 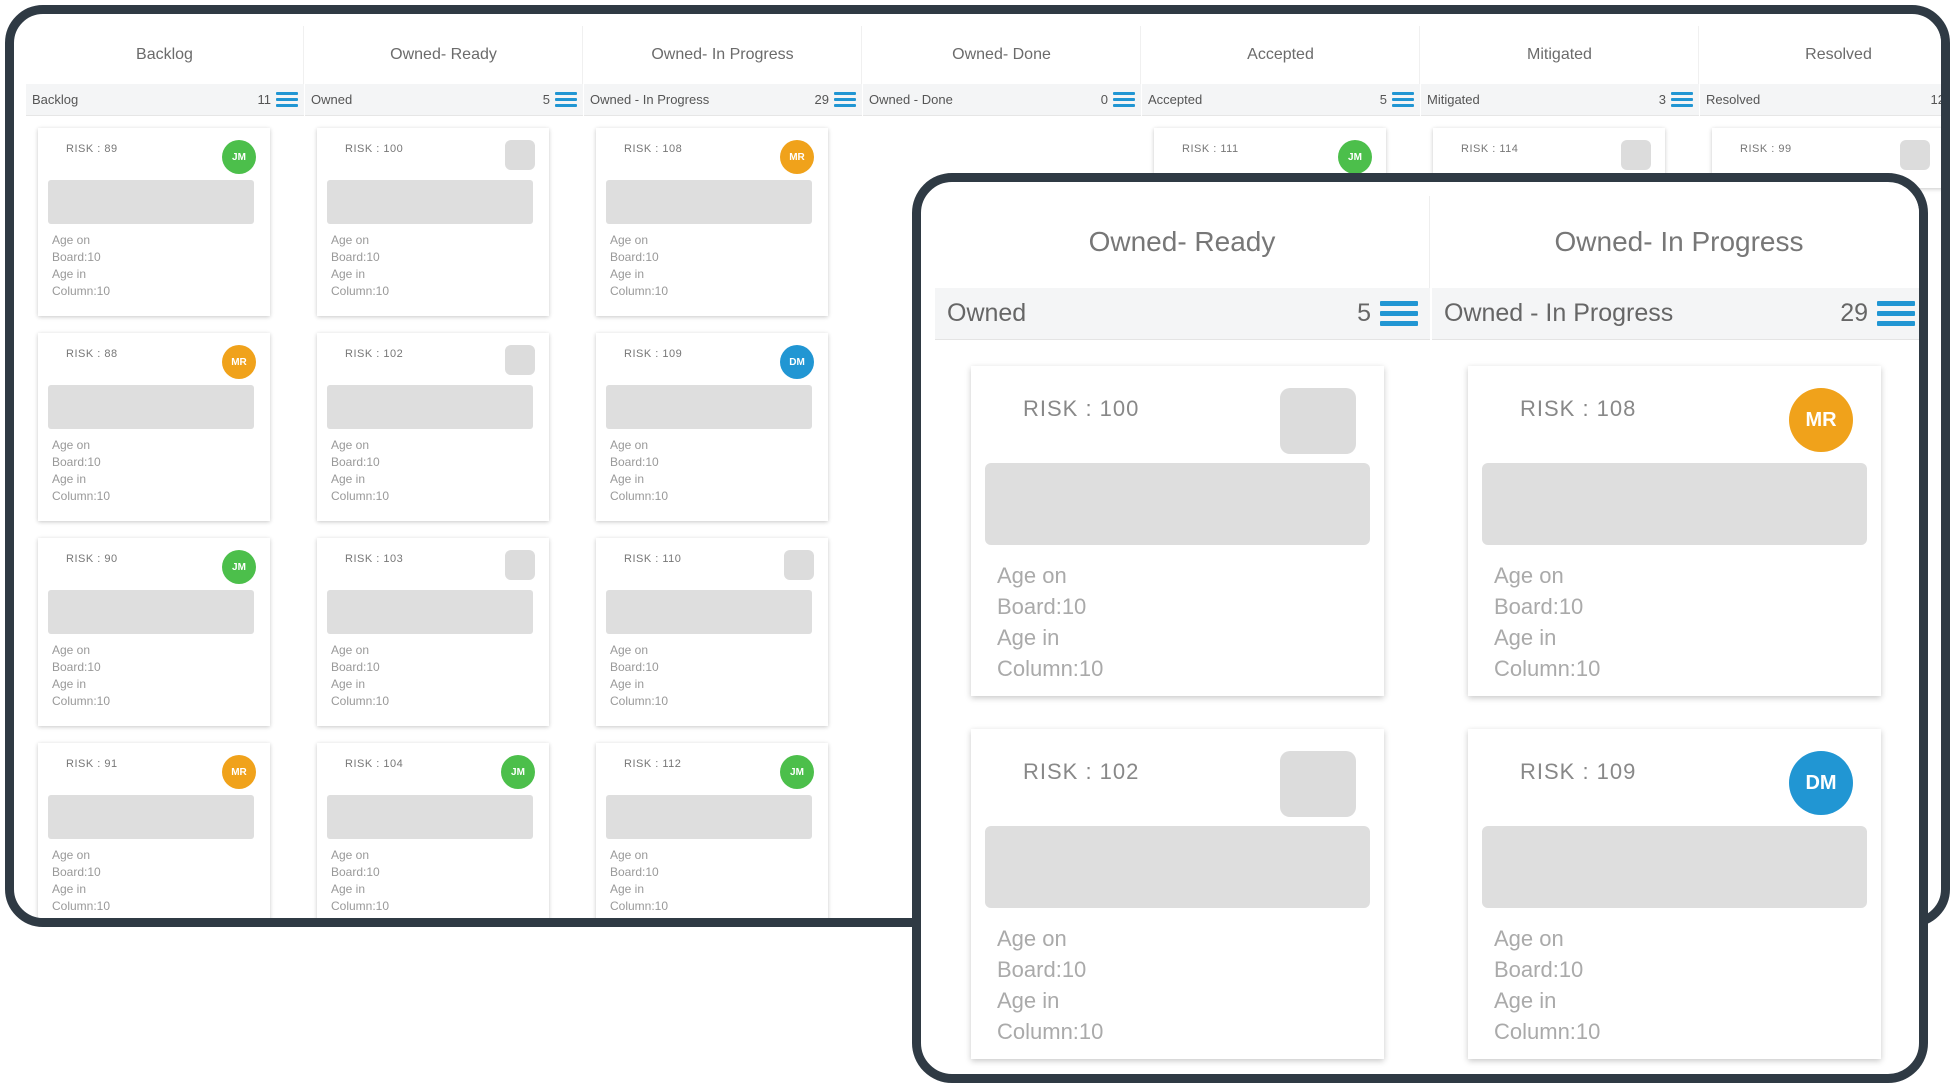 What do you see at coordinates (712, 632) in the screenshot?
I see `risk-card: RISK : 110 Age on Board:10 Age in Column:10` at bounding box center [712, 632].